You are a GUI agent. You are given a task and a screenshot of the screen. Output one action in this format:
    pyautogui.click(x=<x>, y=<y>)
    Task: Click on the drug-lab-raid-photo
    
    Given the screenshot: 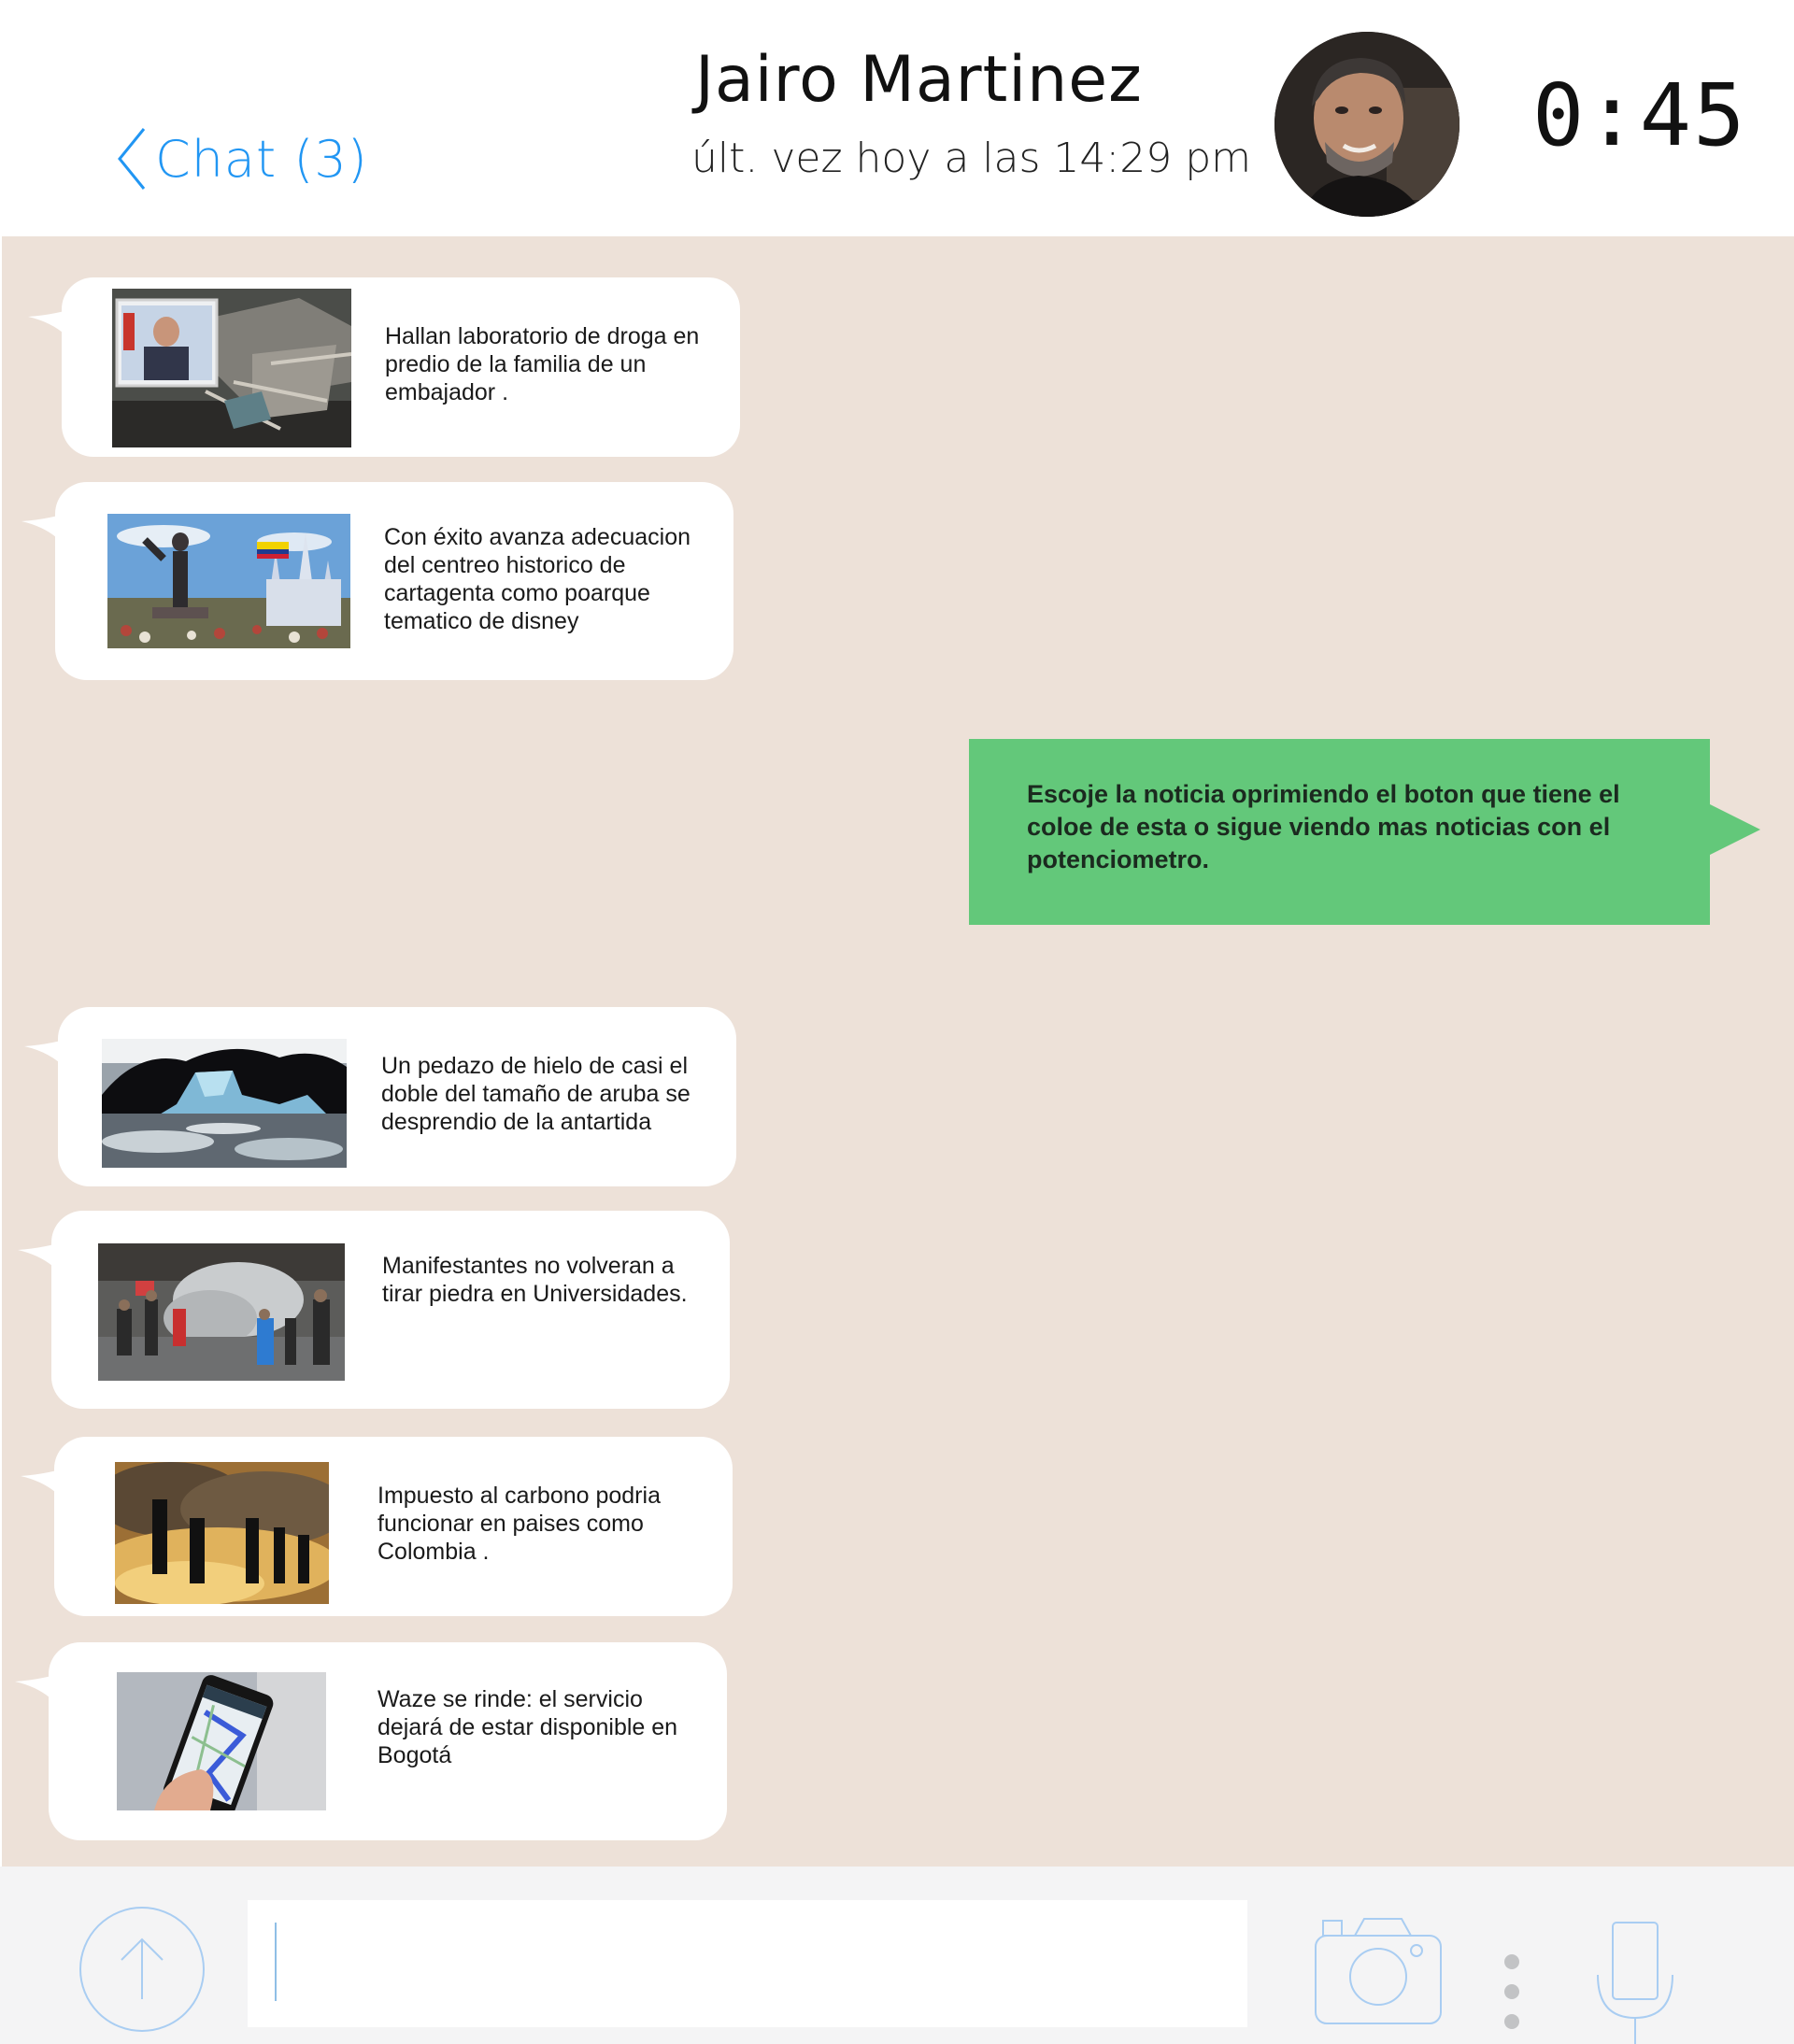 What is the action you would take?
    pyautogui.click(x=231, y=368)
    